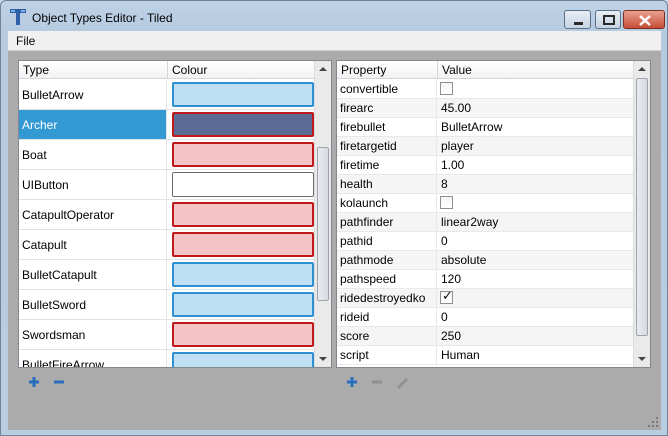 The image size is (668, 436). Describe the element at coordinates (642, 207) in the screenshot. I see `properties-scroll-thumb` at that location.